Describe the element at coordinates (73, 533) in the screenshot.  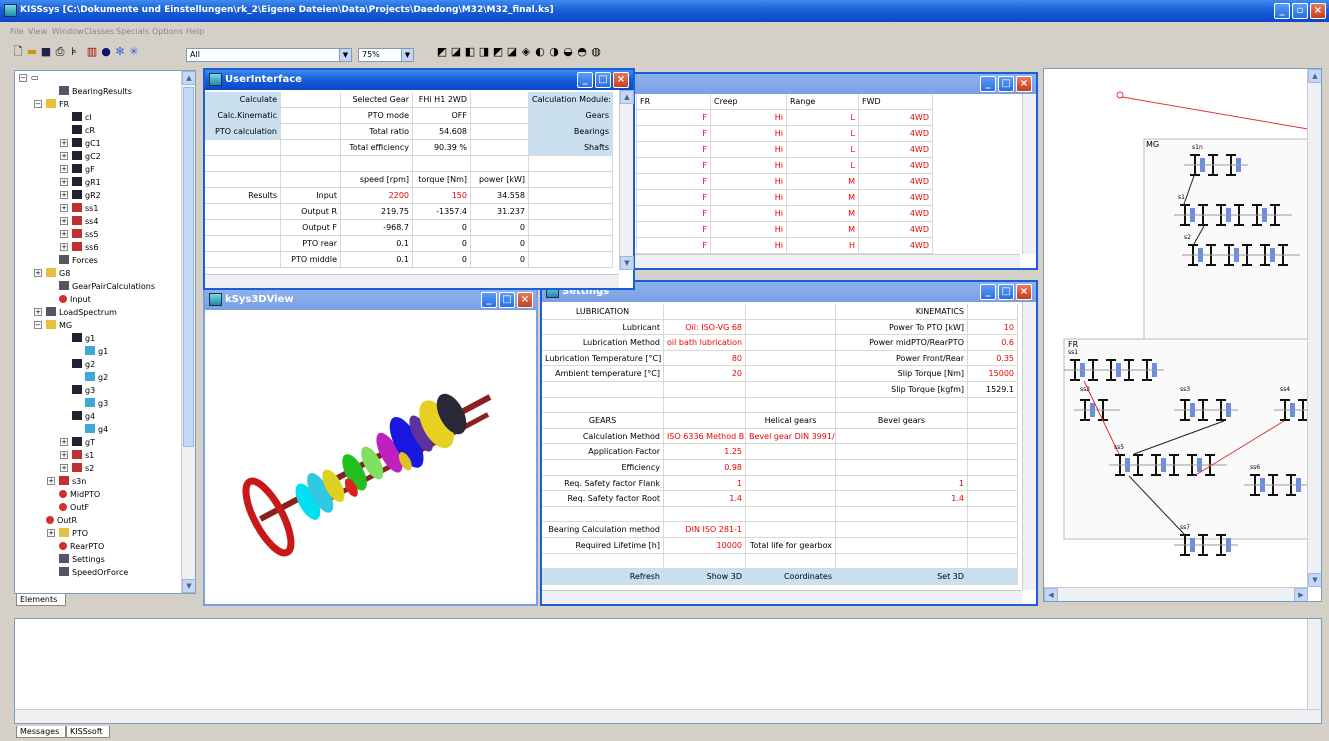
I see `tree-item-pto: PTO` at that location.